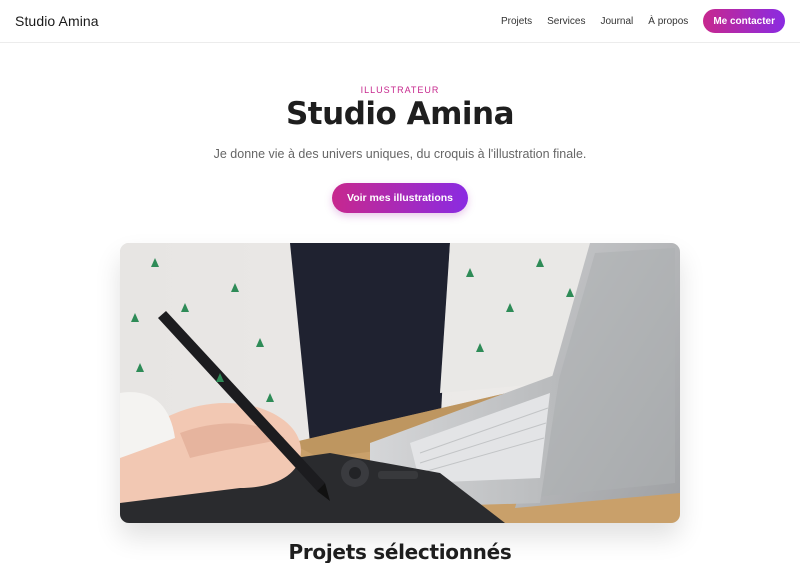 The width and height of the screenshot is (800, 563). I want to click on nav-link-services: Services, so click(566, 21).